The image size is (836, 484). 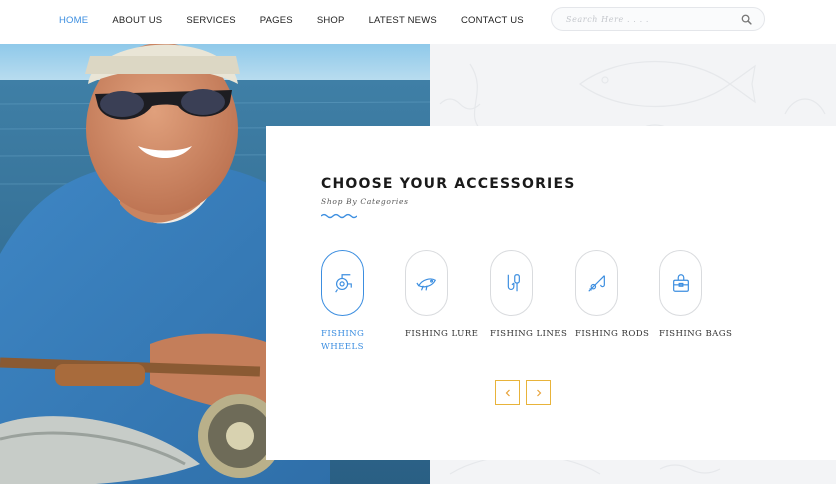 What do you see at coordinates (696, 334) in the screenshot?
I see `category-label: FISHING BAGS` at bounding box center [696, 334].